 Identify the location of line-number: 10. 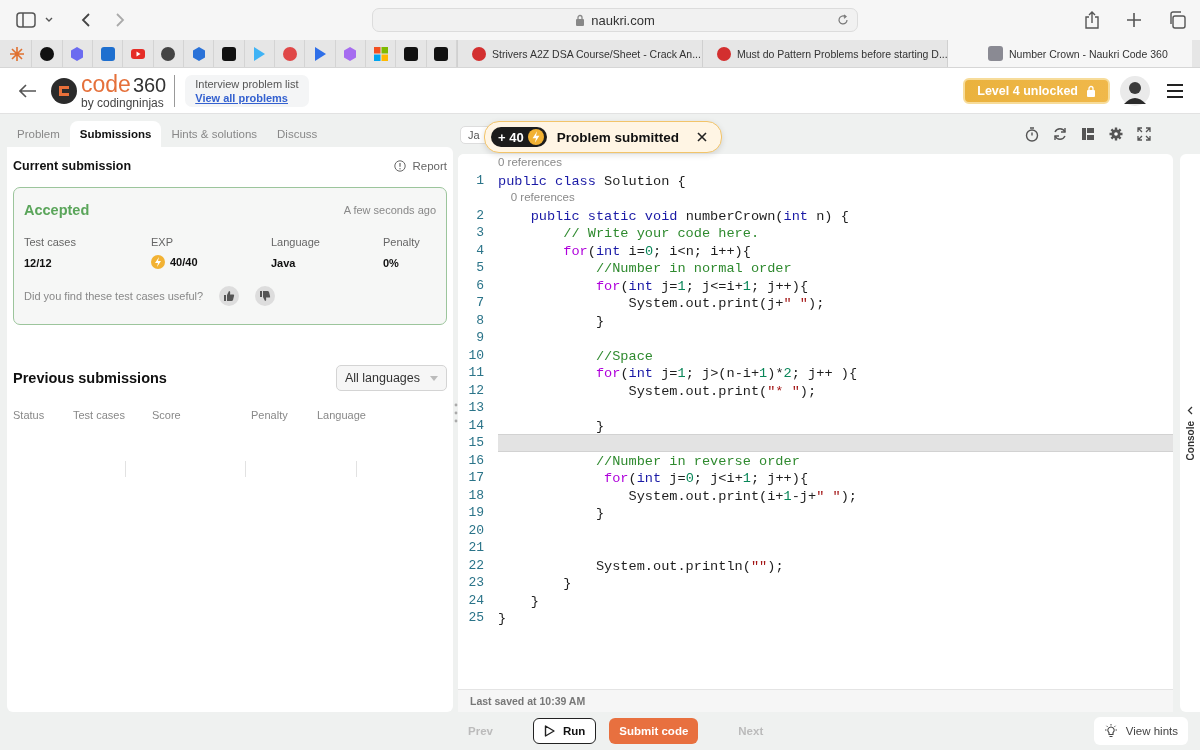
(476, 355).